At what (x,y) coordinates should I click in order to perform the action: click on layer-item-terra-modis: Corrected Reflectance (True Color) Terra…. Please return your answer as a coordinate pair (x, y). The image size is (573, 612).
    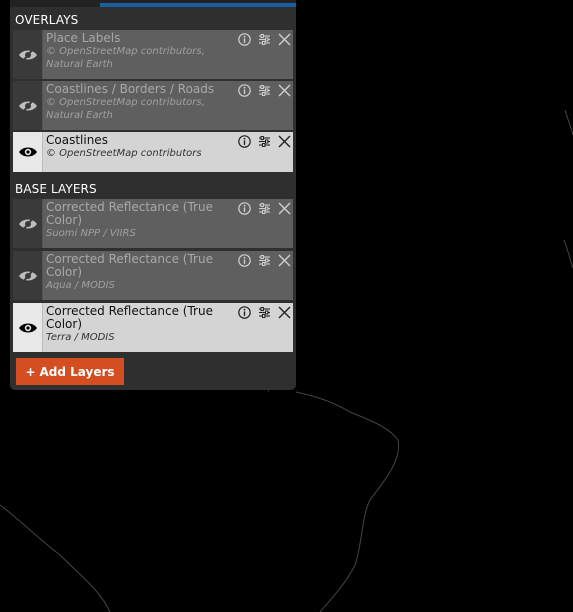
    Looking at the image, I should click on (153, 327).